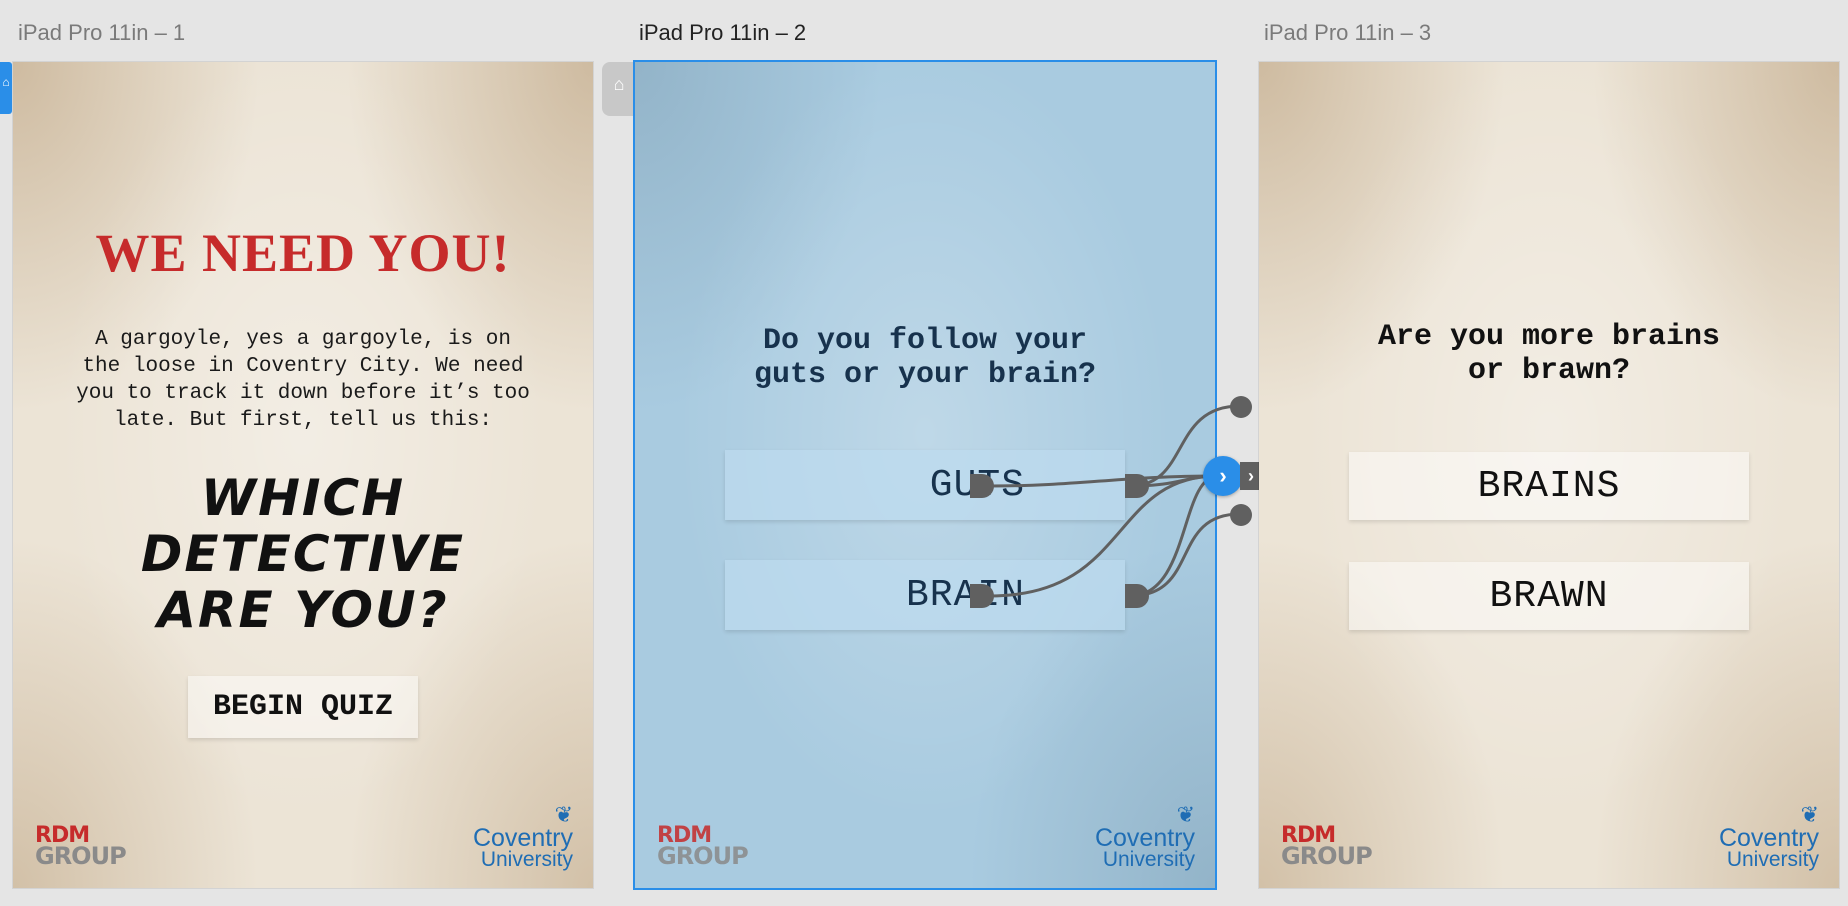 The image size is (1848, 906). I want to click on home-marker-icon: ⌂, so click(6, 88).